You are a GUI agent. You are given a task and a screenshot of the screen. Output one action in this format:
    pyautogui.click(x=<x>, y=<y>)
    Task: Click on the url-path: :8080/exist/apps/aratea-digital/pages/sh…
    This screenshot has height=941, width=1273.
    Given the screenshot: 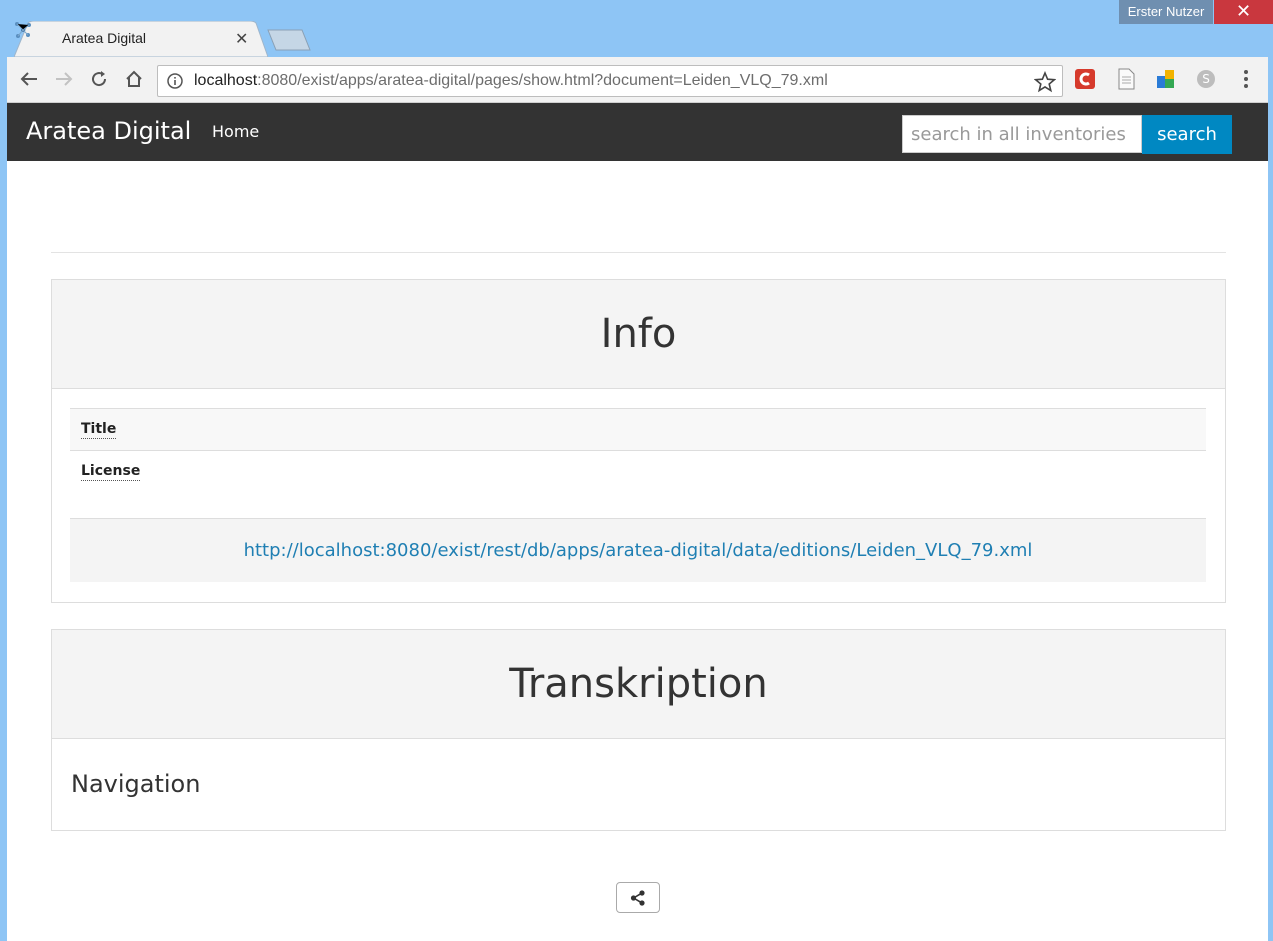 What is the action you would take?
    pyautogui.click(x=542, y=80)
    